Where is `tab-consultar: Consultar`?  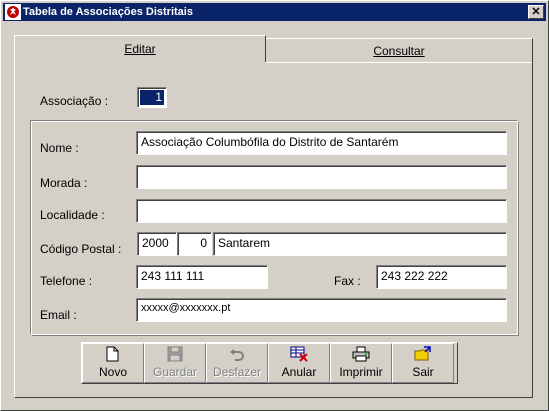
tab-consultar: Consultar is located at coordinates (399, 50).